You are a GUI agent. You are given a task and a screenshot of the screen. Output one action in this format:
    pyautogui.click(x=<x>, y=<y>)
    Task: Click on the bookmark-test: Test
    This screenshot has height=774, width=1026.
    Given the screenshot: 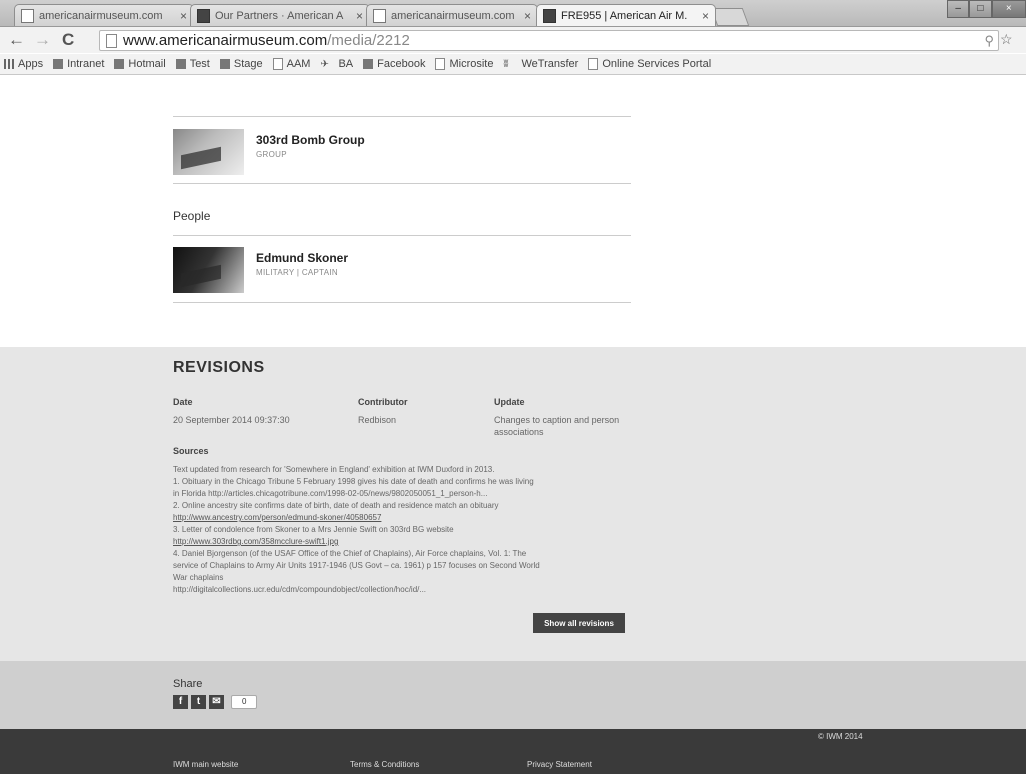 What is the action you would take?
    pyautogui.click(x=192, y=64)
    